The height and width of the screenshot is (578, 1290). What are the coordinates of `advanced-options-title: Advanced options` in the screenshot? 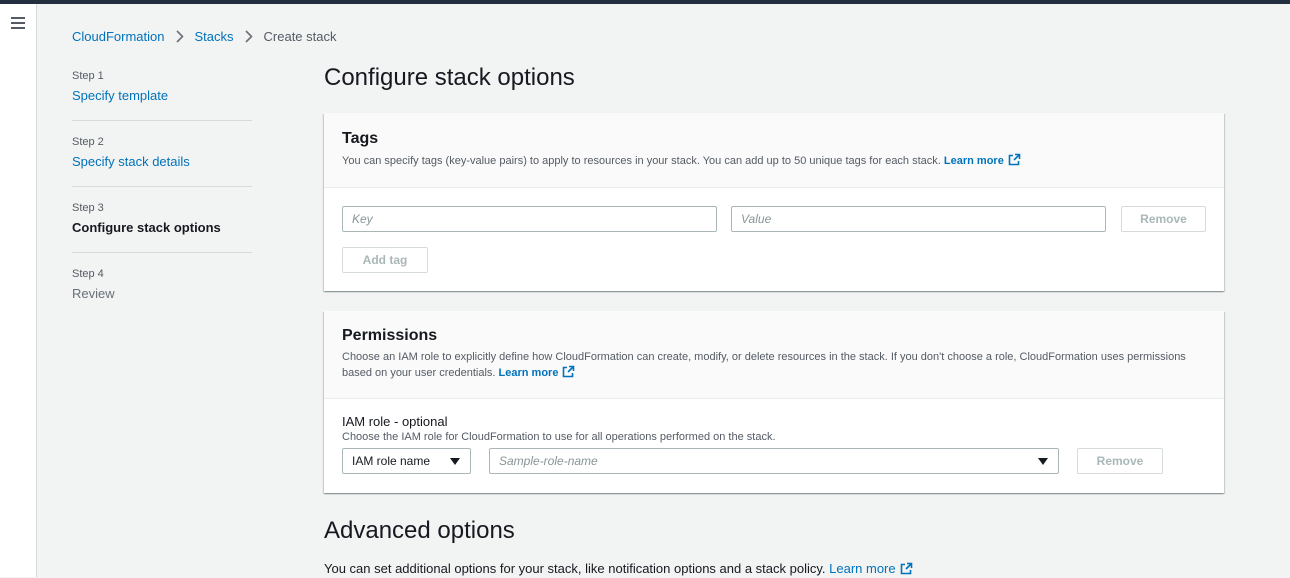 It's located at (419, 530).